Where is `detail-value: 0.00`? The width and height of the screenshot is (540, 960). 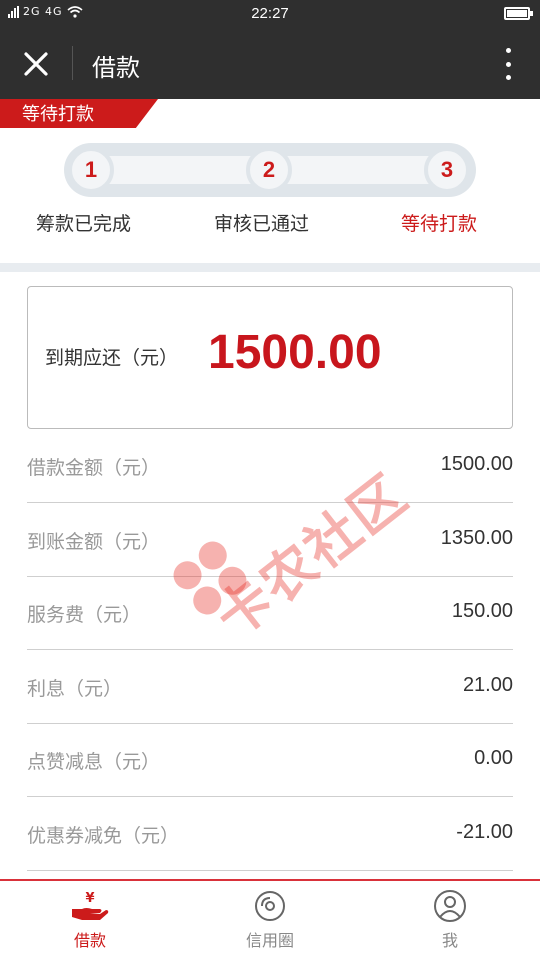 detail-value: 0.00 is located at coordinates (493, 758).